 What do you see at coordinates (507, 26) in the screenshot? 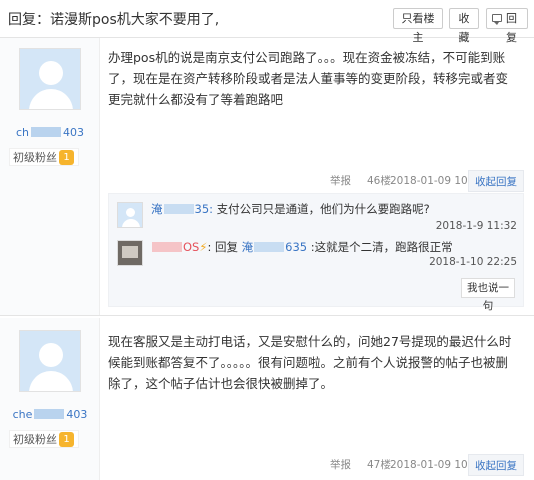
I see `reply-button: 回复` at bounding box center [507, 26].